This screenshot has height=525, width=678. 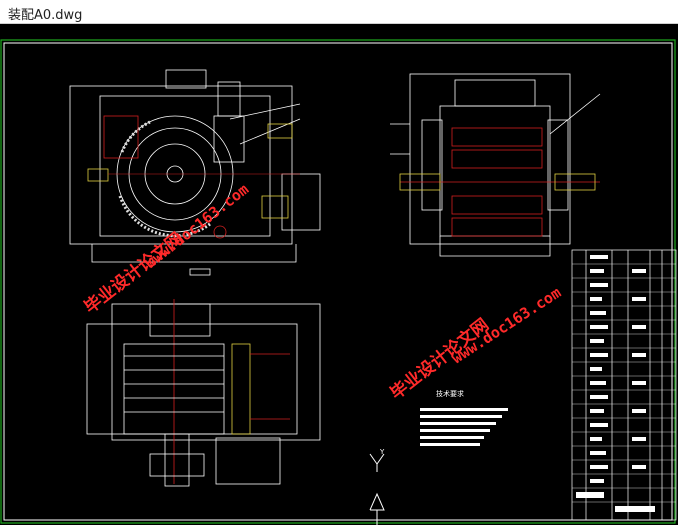 What do you see at coordinates (382, 452) in the screenshot?
I see `ucs-y-label: Y` at bounding box center [382, 452].